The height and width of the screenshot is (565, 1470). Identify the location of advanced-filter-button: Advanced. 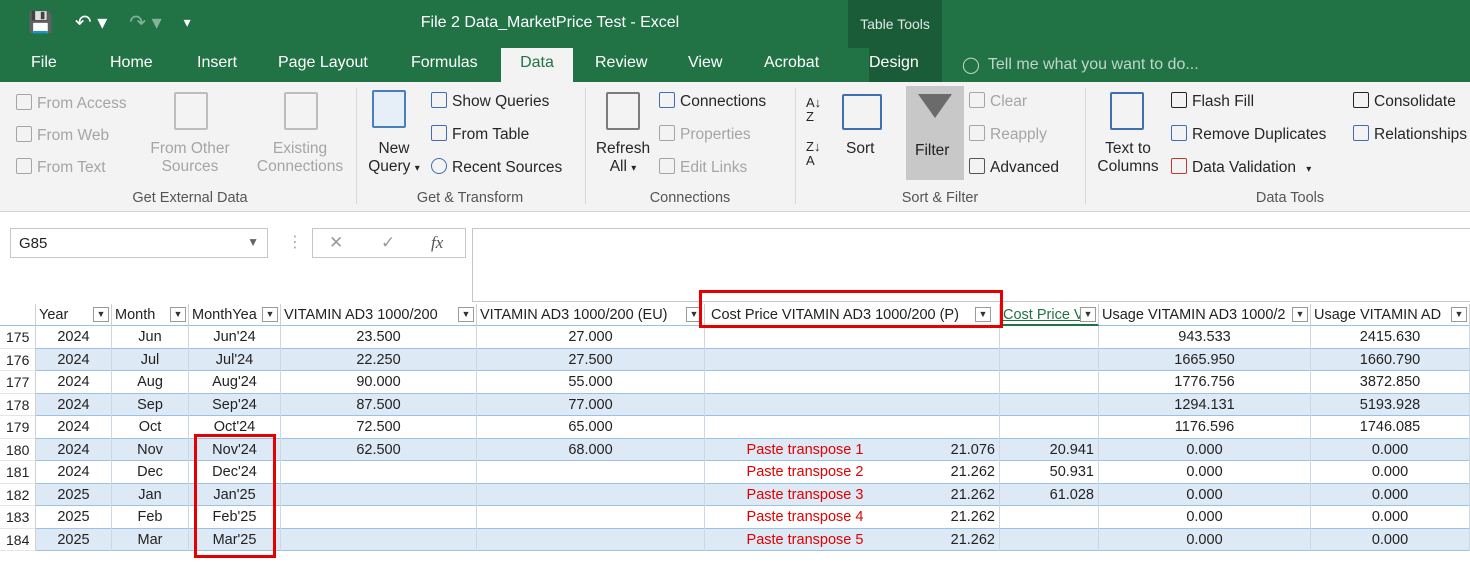
(1014, 167).